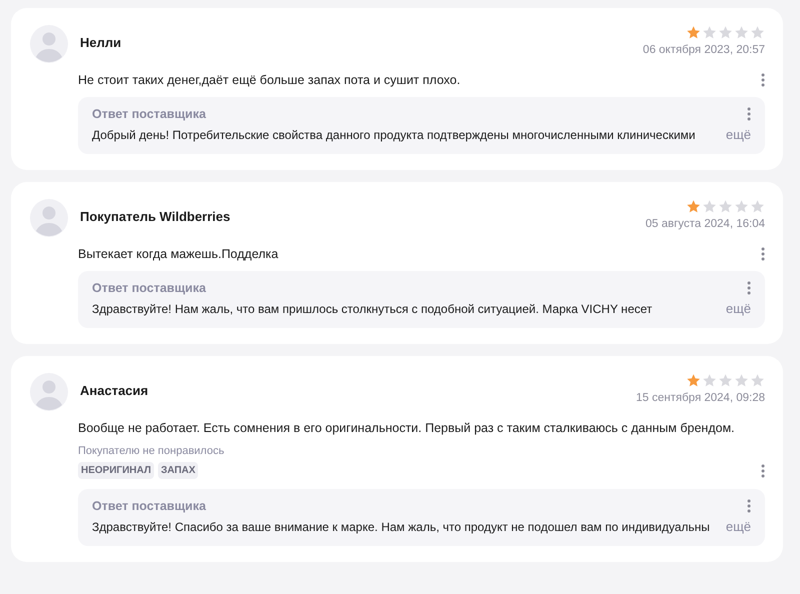 The width and height of the screenshot is (800, 594). I want to click on reply-text: Добрый день! Потребительские свойства данного продукта подтверждены многочисленными клиническими, so click(394, 135).